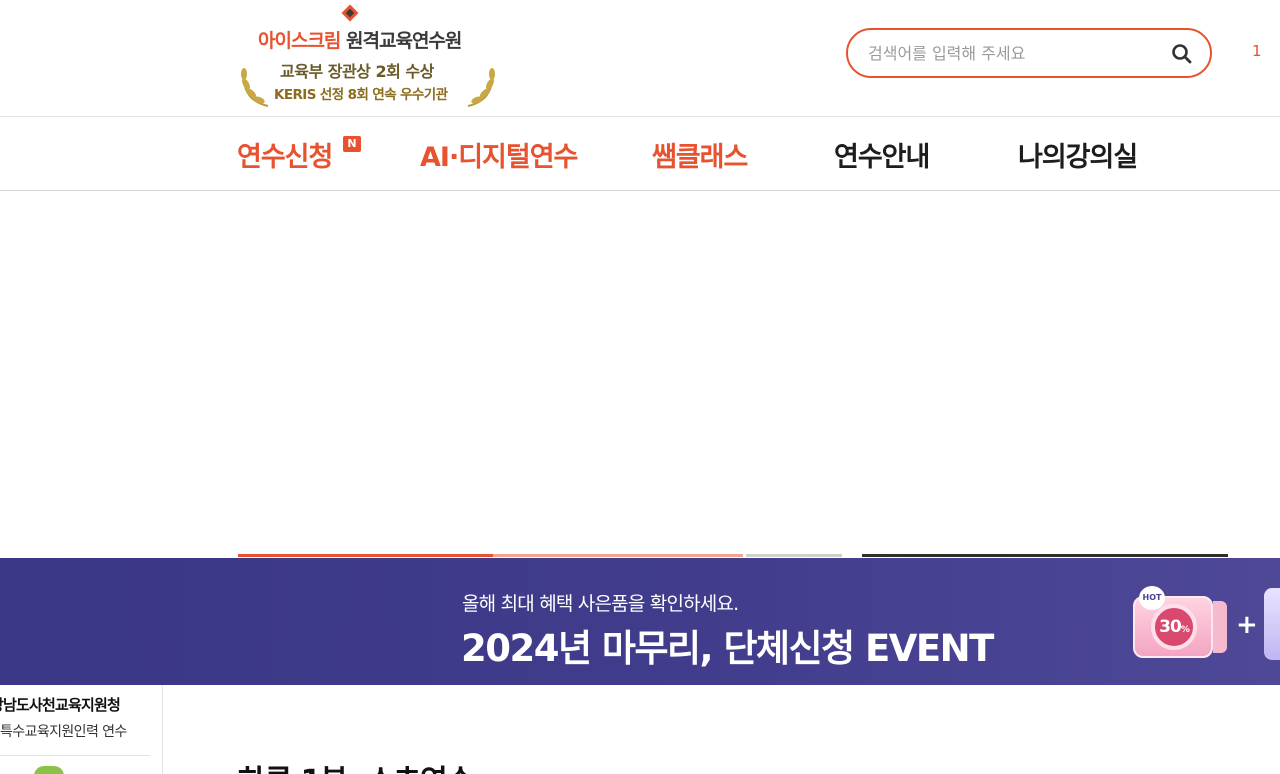  I want to click on gift-box-side, so click(1220, 627).